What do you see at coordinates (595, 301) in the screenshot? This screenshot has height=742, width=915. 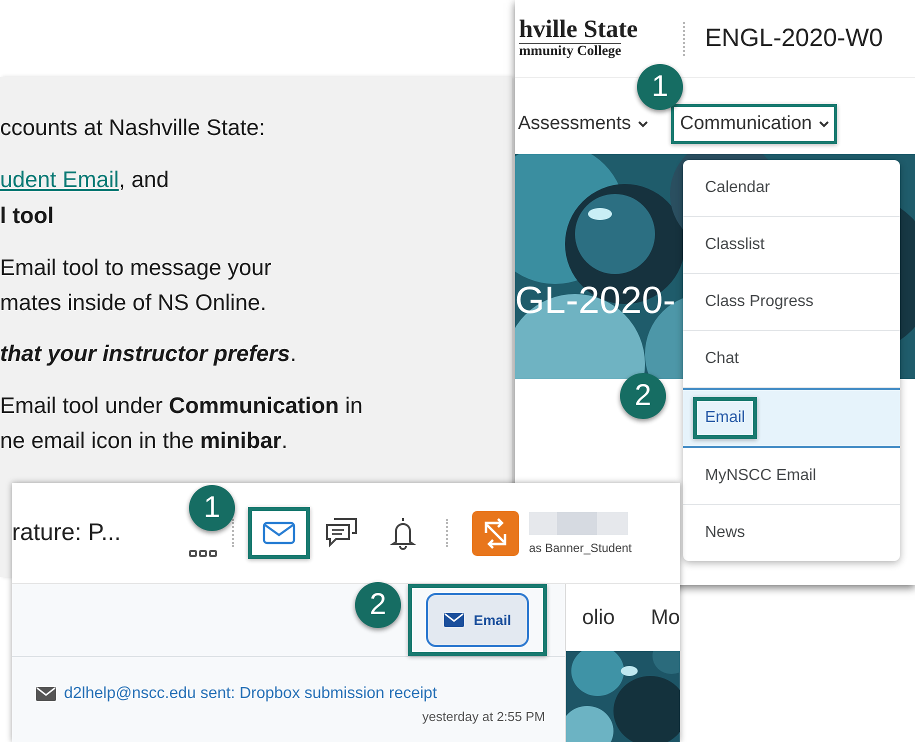 I see `banner-title: GL-2020-` at bounding box center [595, 301].